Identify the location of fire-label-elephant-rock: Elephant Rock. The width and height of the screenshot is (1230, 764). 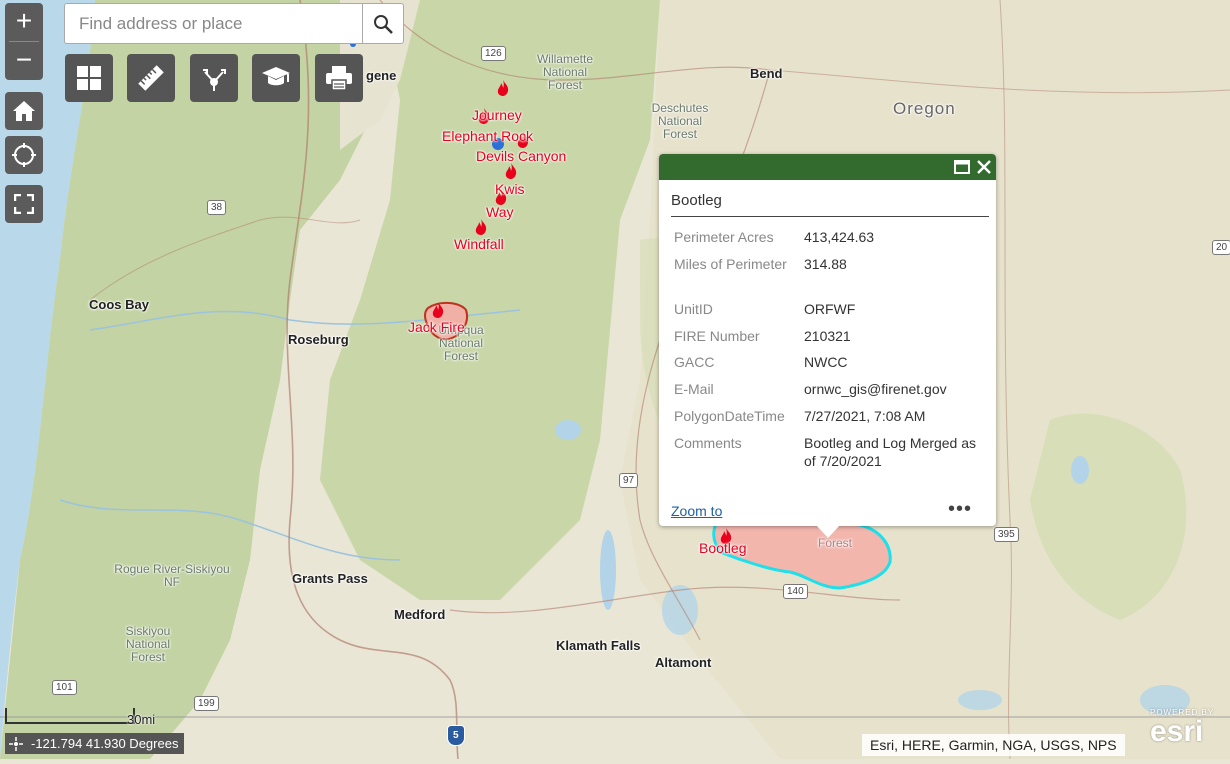
(487, 136).